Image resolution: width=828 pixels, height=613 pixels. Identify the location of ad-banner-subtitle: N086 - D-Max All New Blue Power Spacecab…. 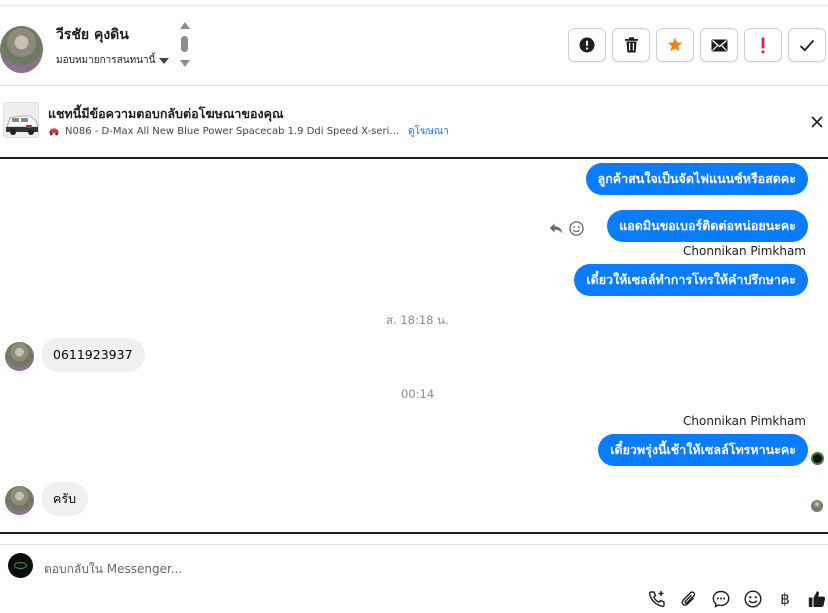
(248, 131).